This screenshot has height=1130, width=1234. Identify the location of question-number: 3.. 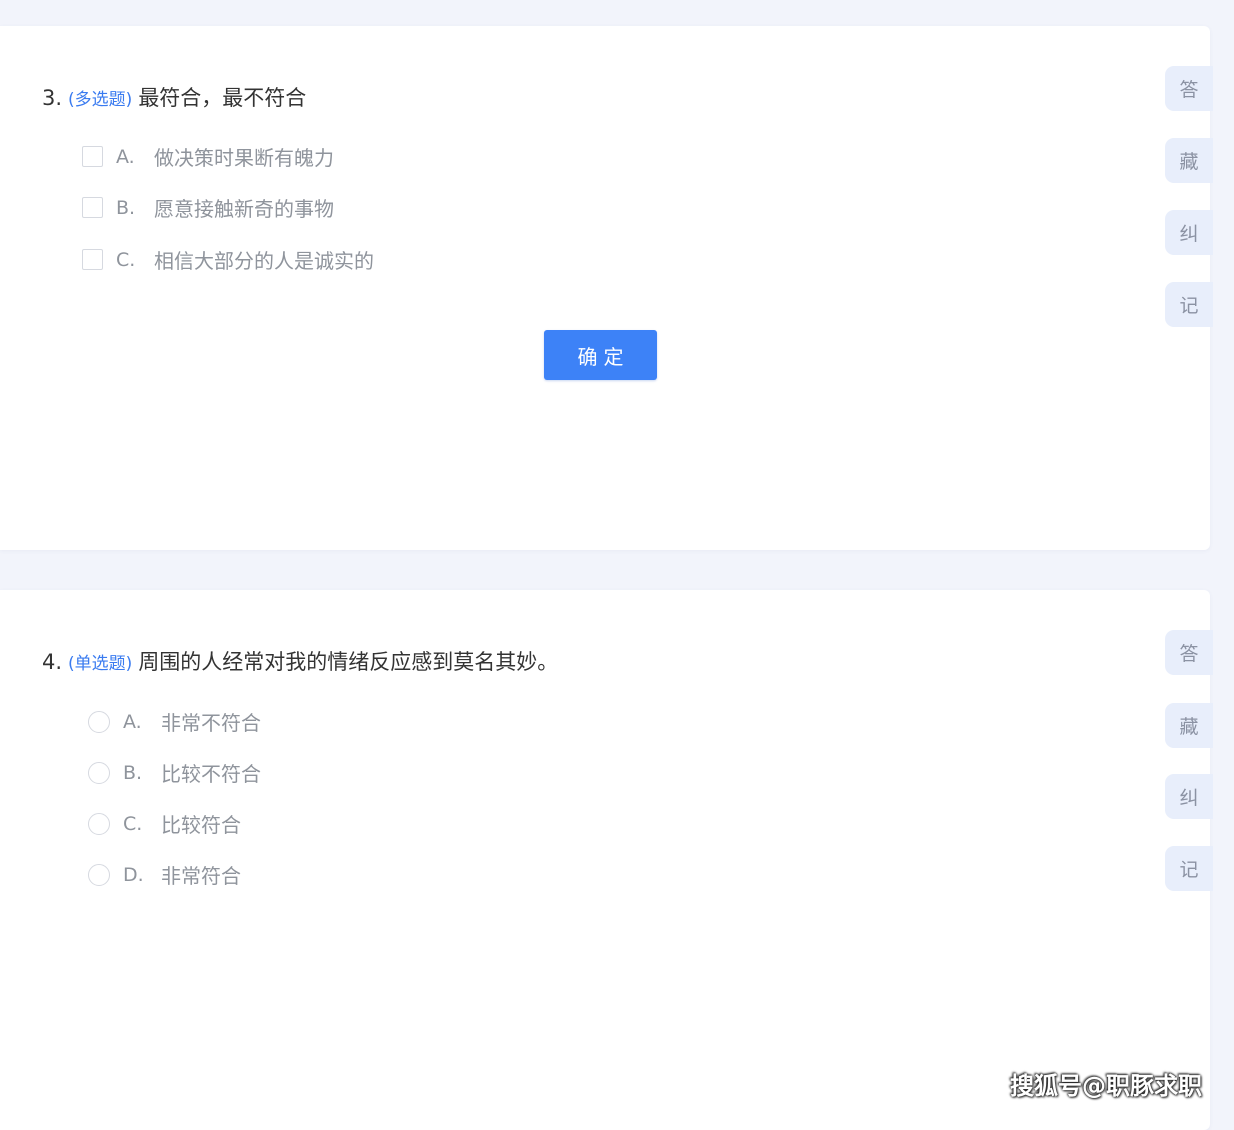
(52, 98).